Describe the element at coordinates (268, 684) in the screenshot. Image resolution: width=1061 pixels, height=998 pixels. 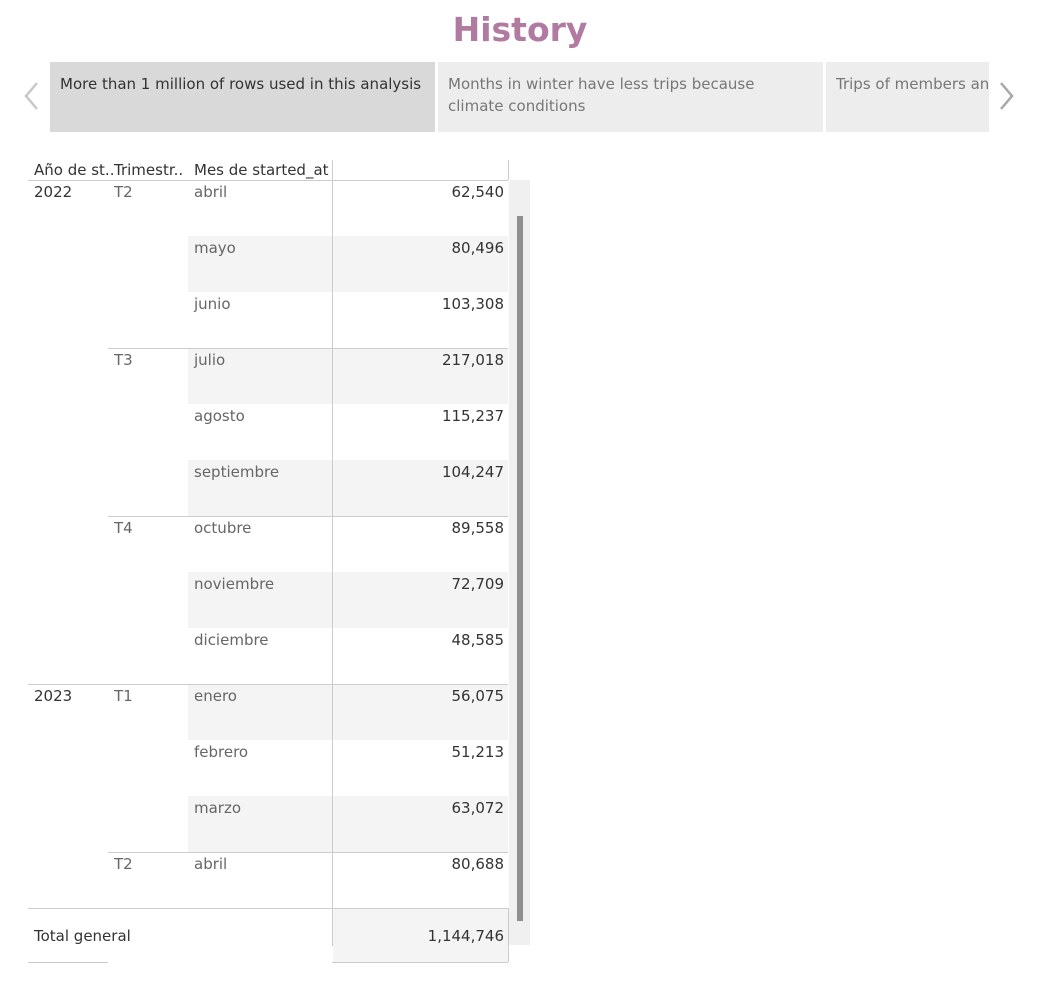
I see `year-divider` at that location.